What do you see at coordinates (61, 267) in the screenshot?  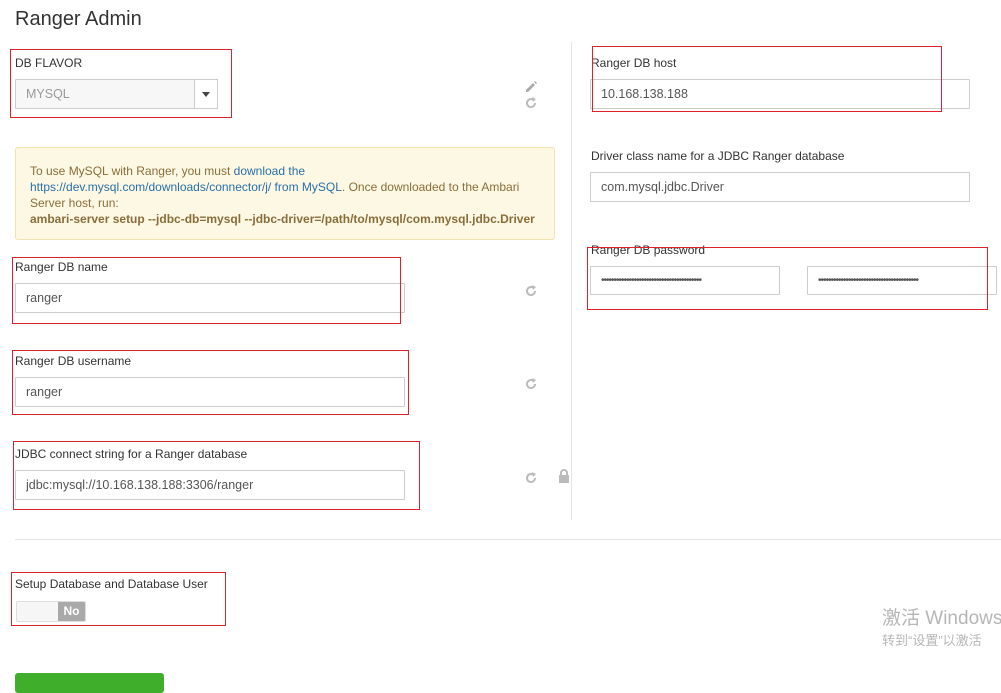 I see `db-name-label: Ranger DB name` at bounding box center [61, 267].